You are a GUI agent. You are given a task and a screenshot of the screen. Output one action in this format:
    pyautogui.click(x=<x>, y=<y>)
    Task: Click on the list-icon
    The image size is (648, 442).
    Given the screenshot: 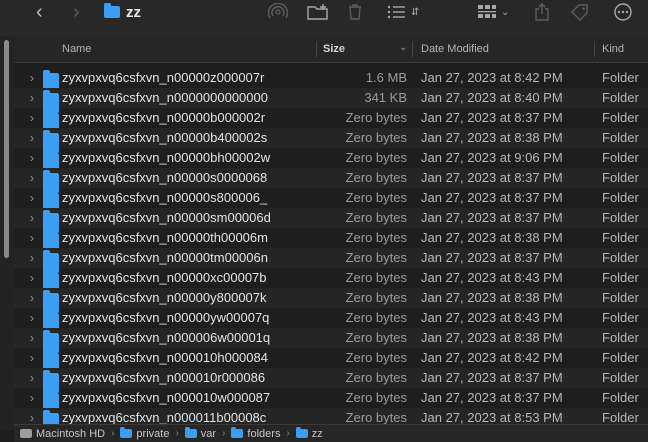 What is the action you would take?
    pyautogui.click(x=396, y=12)
    